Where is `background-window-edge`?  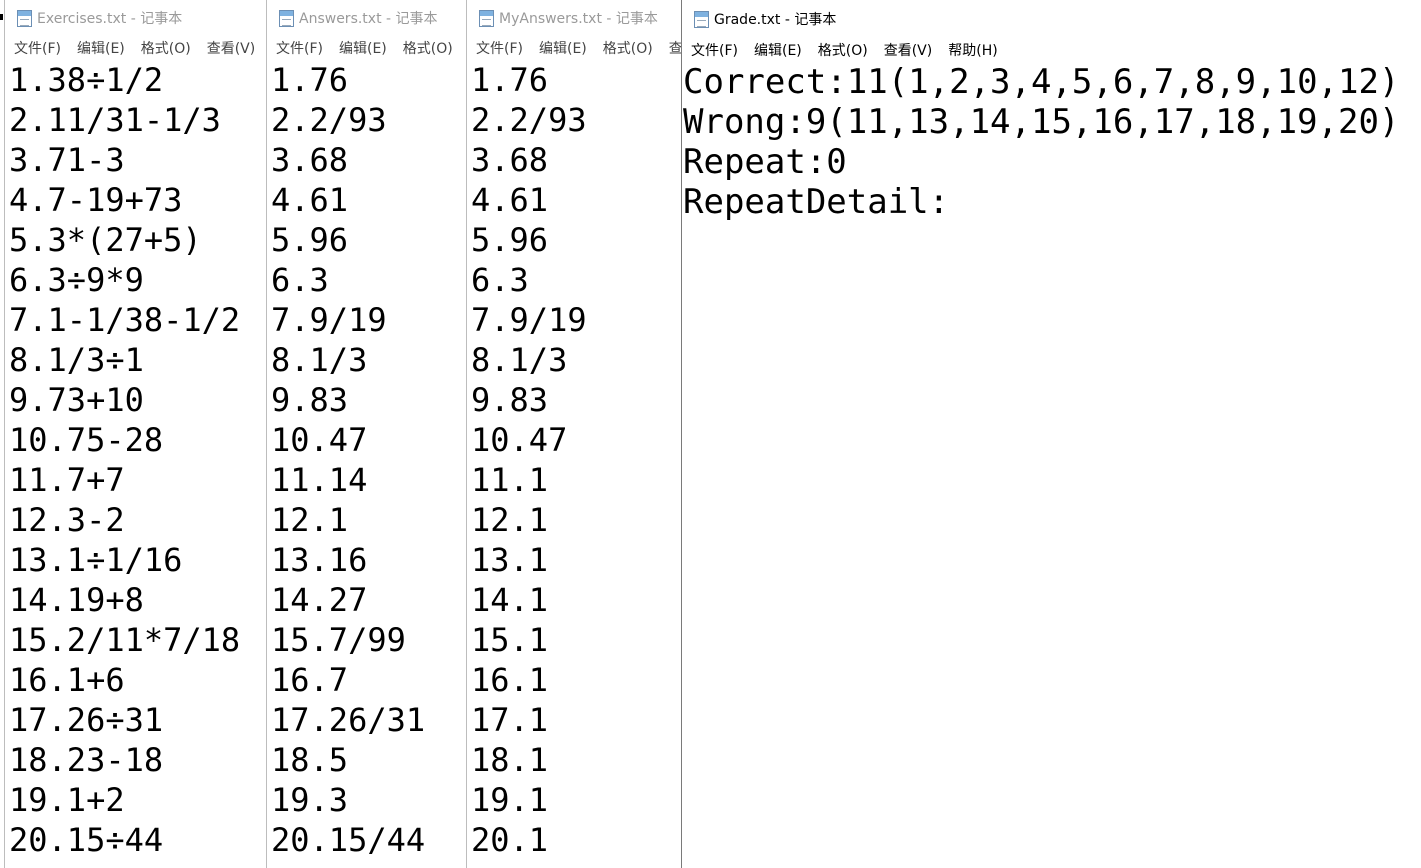
background-window-edge is located at coordinates (1, 17).